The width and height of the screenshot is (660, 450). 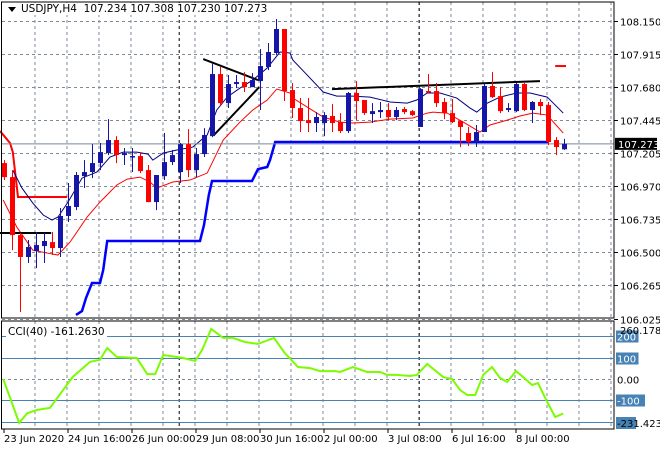 What do you see at coordinates (640, 254) in the screenshot?
I see `price-tick-label: 106.500` at bounding box center [640, 254].